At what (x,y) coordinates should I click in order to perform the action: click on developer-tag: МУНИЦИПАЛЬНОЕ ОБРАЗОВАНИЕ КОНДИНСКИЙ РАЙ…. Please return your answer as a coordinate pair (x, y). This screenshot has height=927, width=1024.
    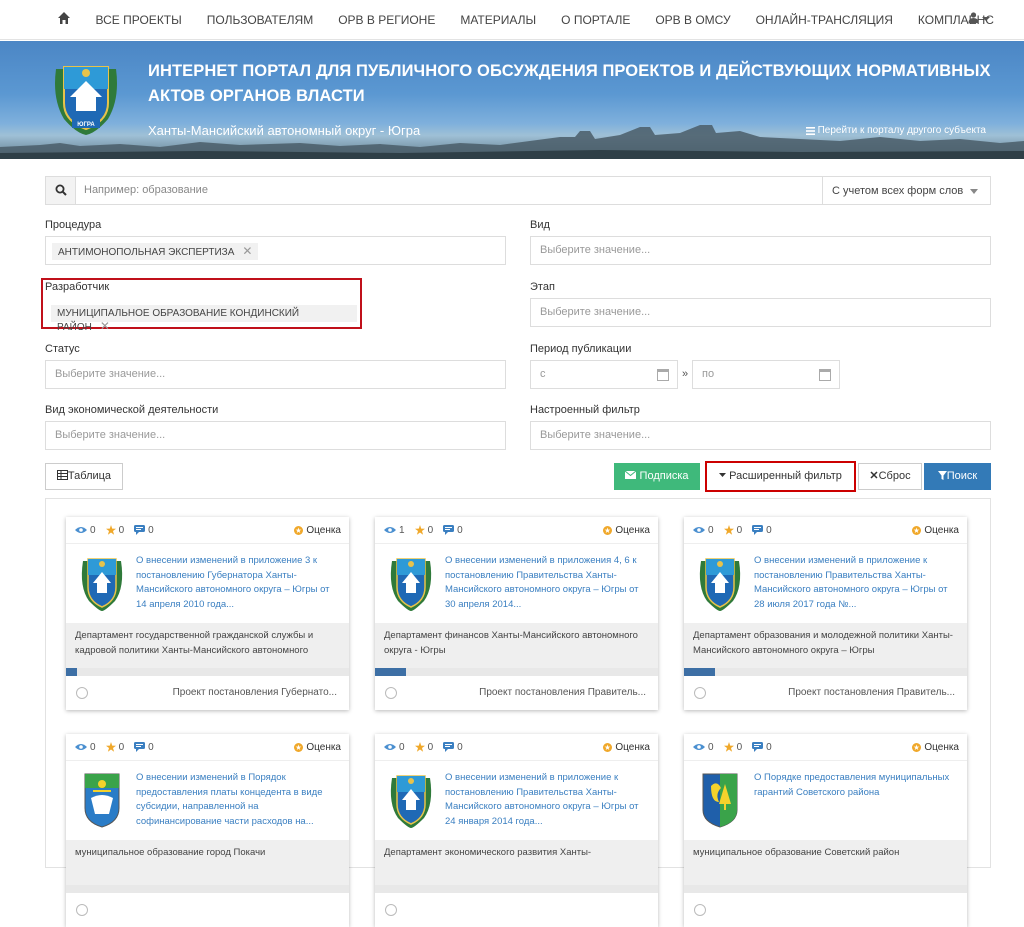
    Looking at the image, I should click on (204, 319).